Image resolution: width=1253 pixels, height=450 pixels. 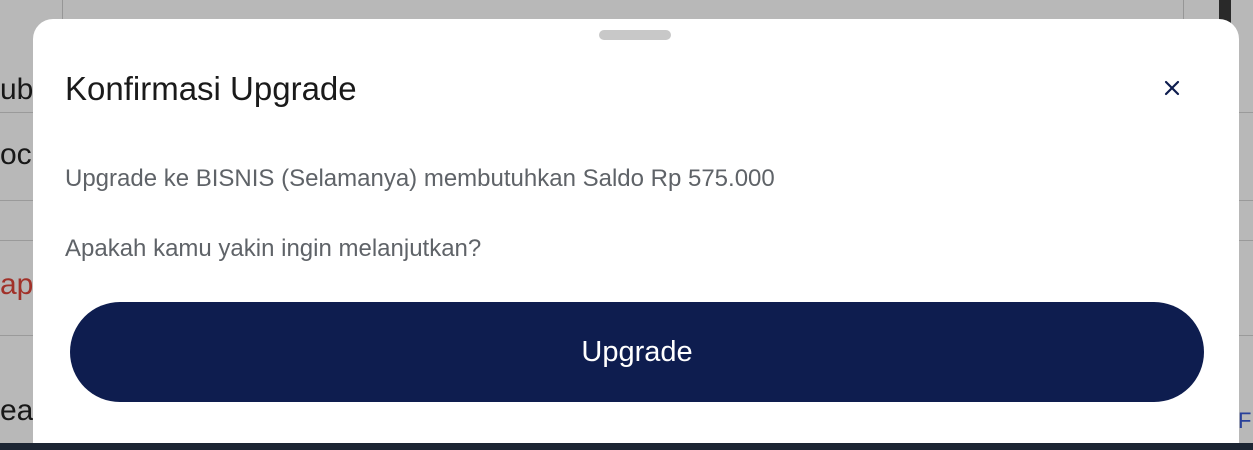 I want to click on confirmation-question: Apakah kamu yakin ingin melanjutkan?, so click(x=273, y=248).